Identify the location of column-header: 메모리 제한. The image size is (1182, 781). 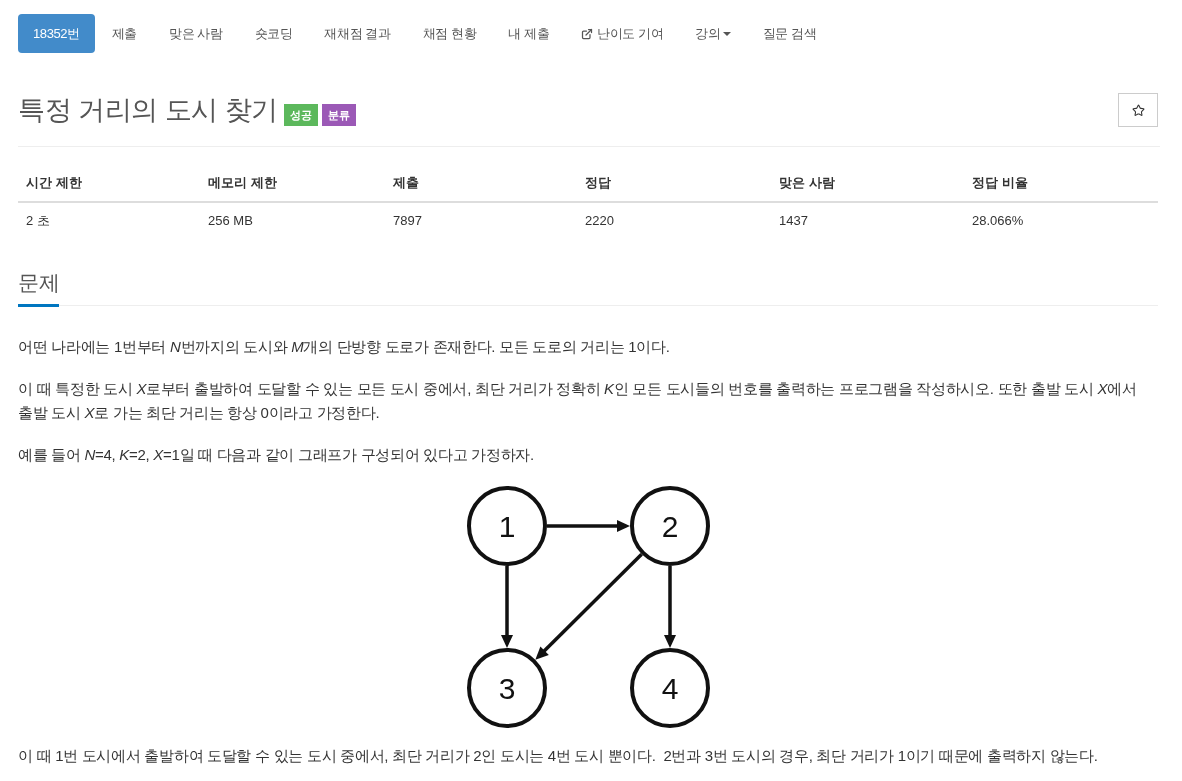
(292, 183).